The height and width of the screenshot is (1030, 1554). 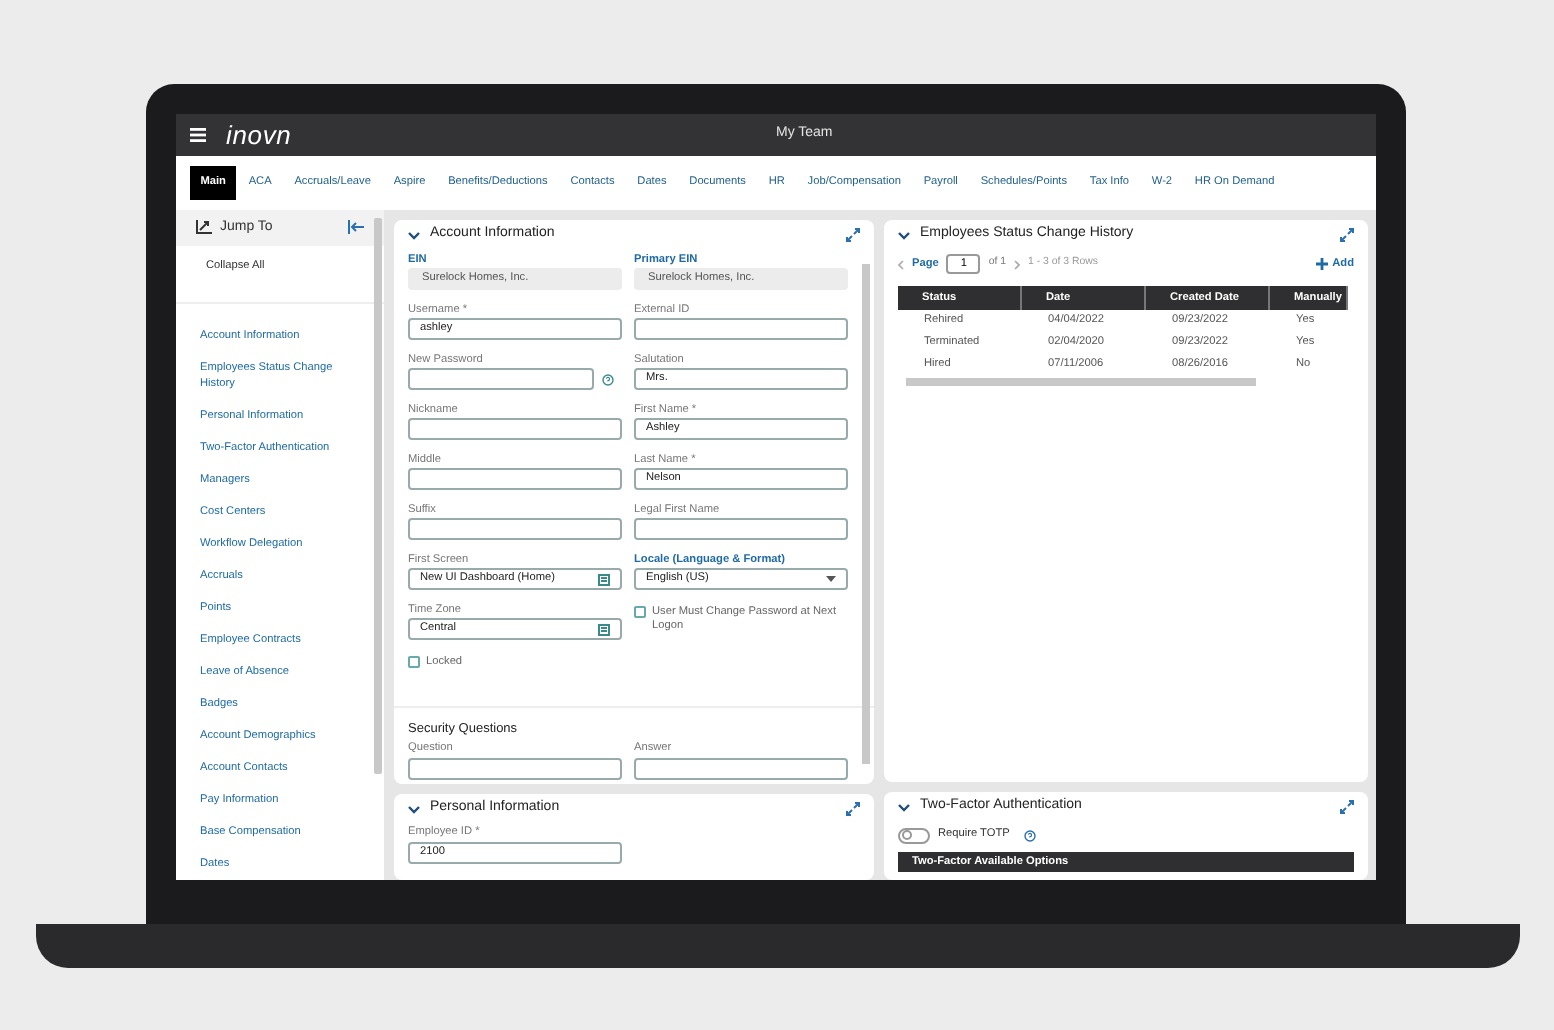 What do you see at coordinates (1017, 264) in the screenshot?
I see `next-icon` at bounding box center [1017, 264].